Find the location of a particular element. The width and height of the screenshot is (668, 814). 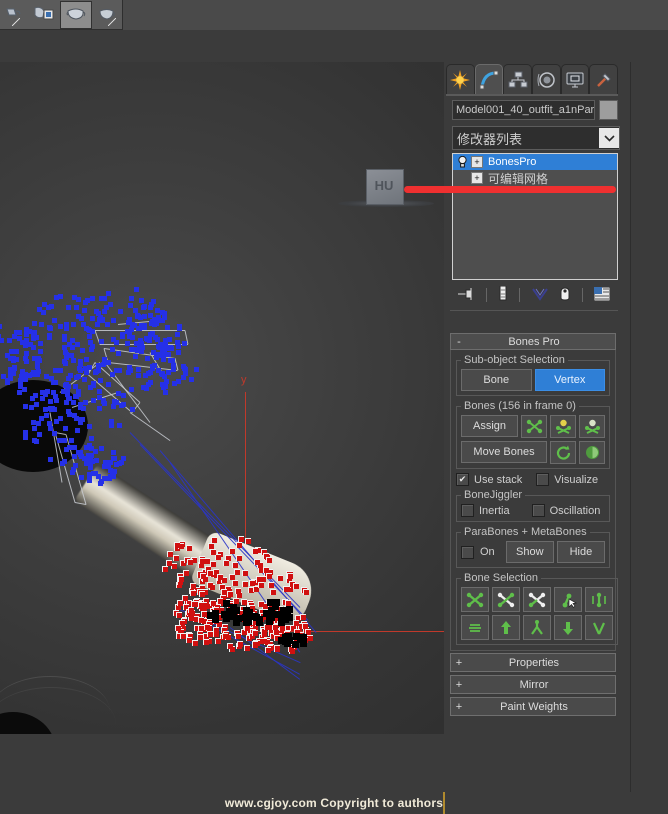

bone-down-icon is located at coordinates (568, 627).